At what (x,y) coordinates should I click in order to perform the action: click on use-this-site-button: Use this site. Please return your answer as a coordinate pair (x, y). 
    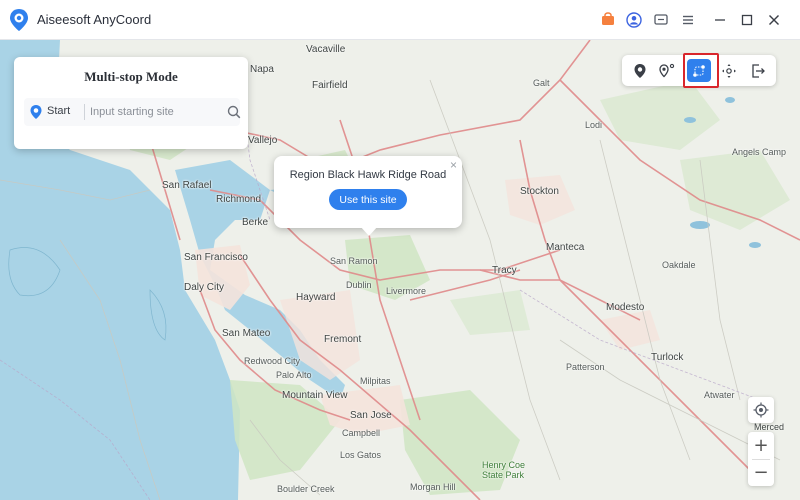
    Looking at the image, I should click on (368, 199).